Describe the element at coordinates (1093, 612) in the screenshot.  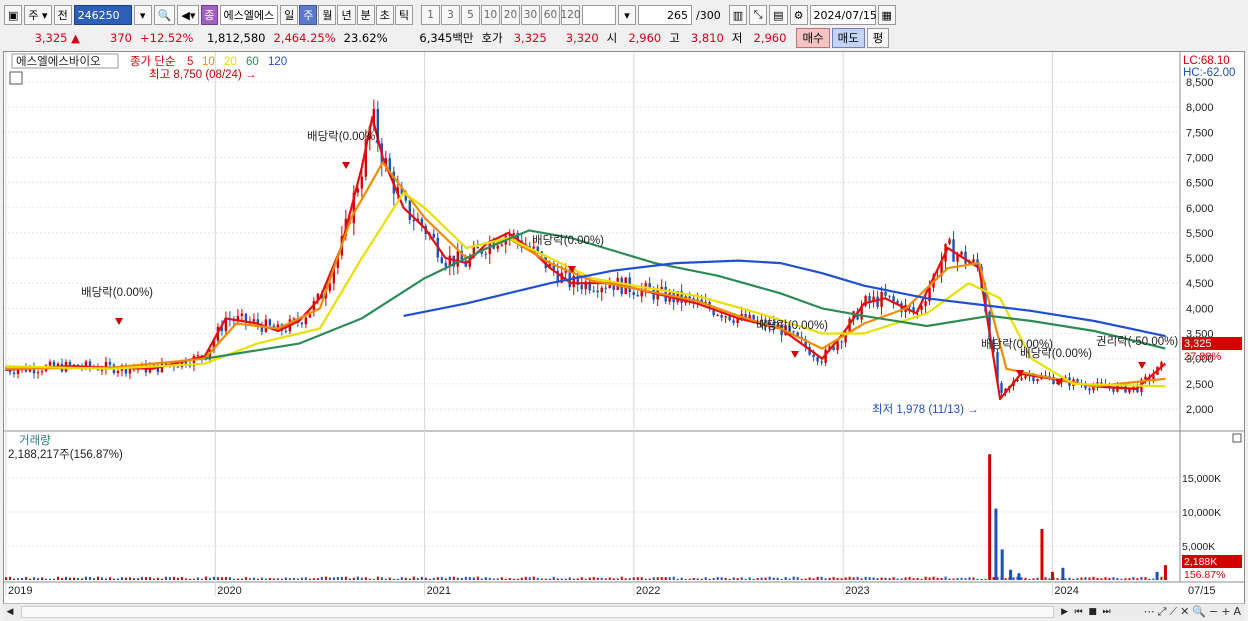
I see `stop-icon: ■` at that location.